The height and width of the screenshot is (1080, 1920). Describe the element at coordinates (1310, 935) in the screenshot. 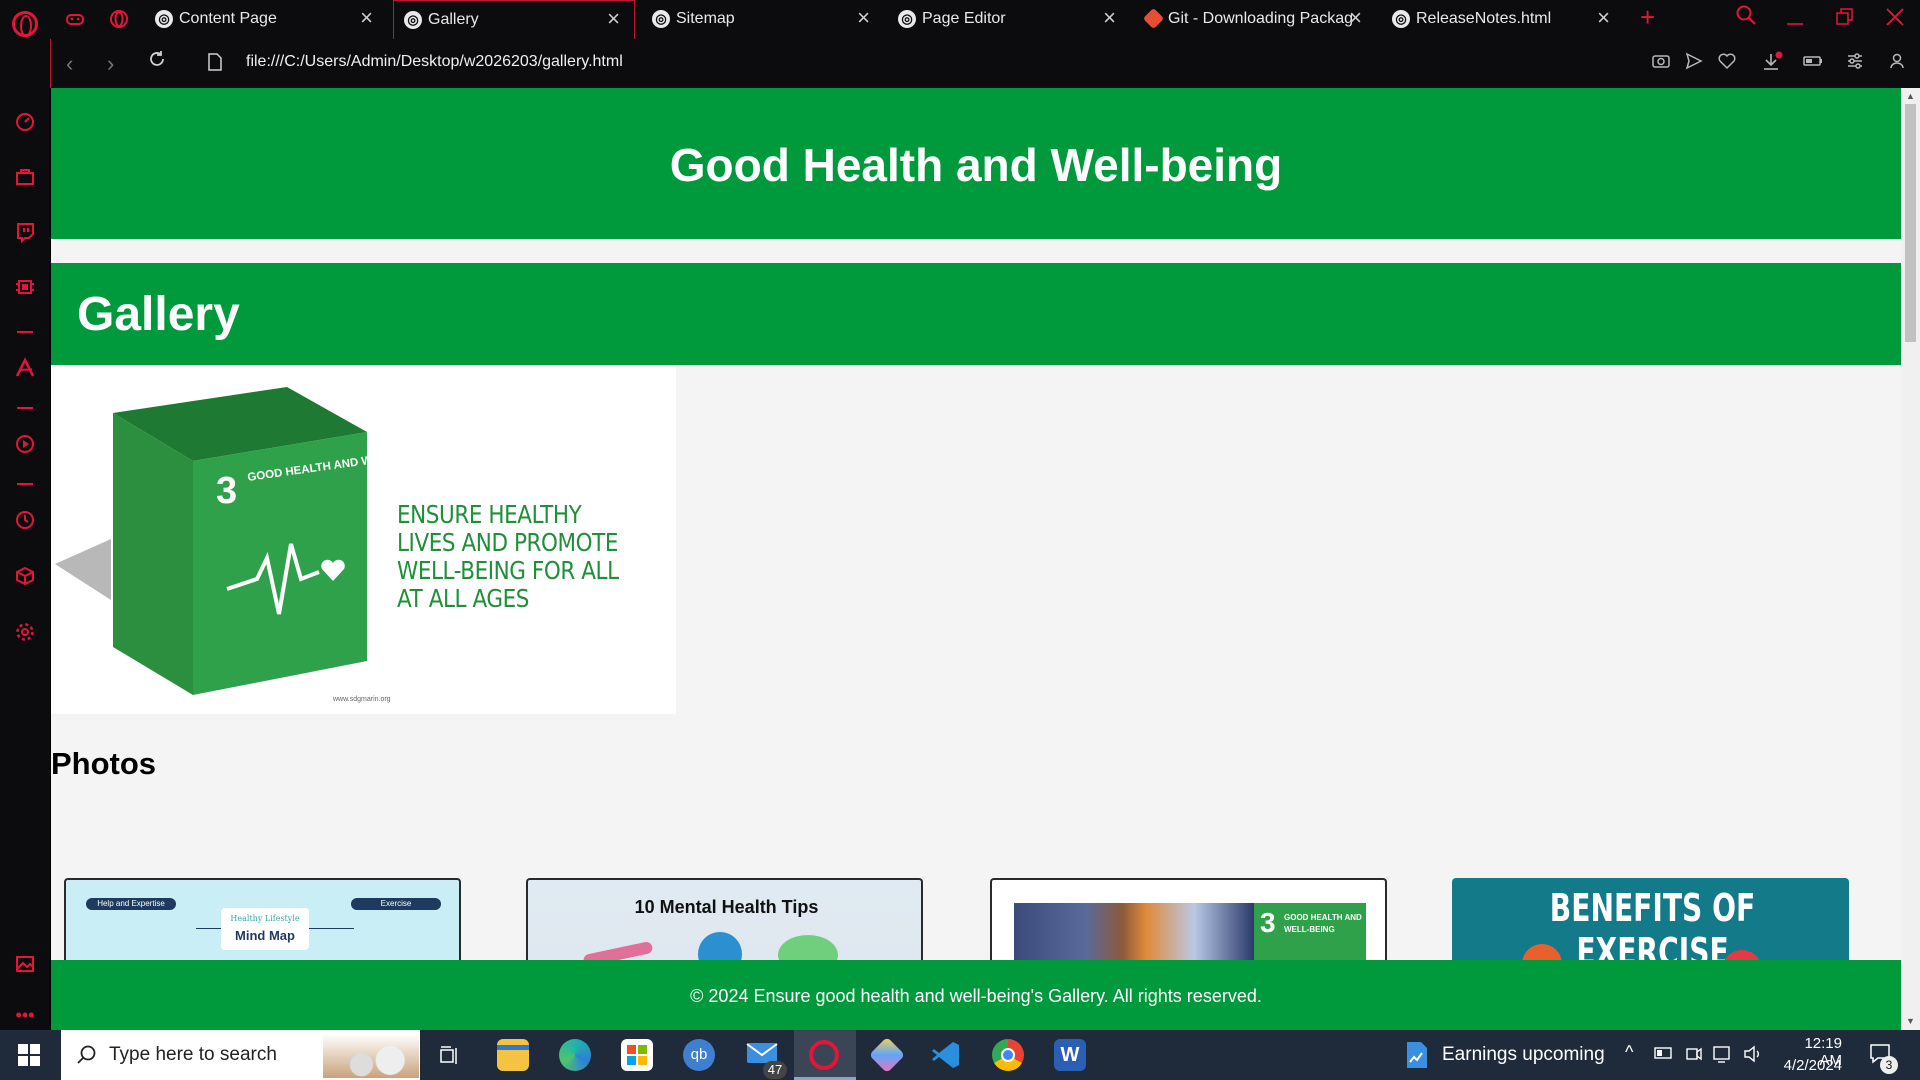

I see `sdg3-tile: 3 GOOD HEALTH AND WELL-BEING` at that location.